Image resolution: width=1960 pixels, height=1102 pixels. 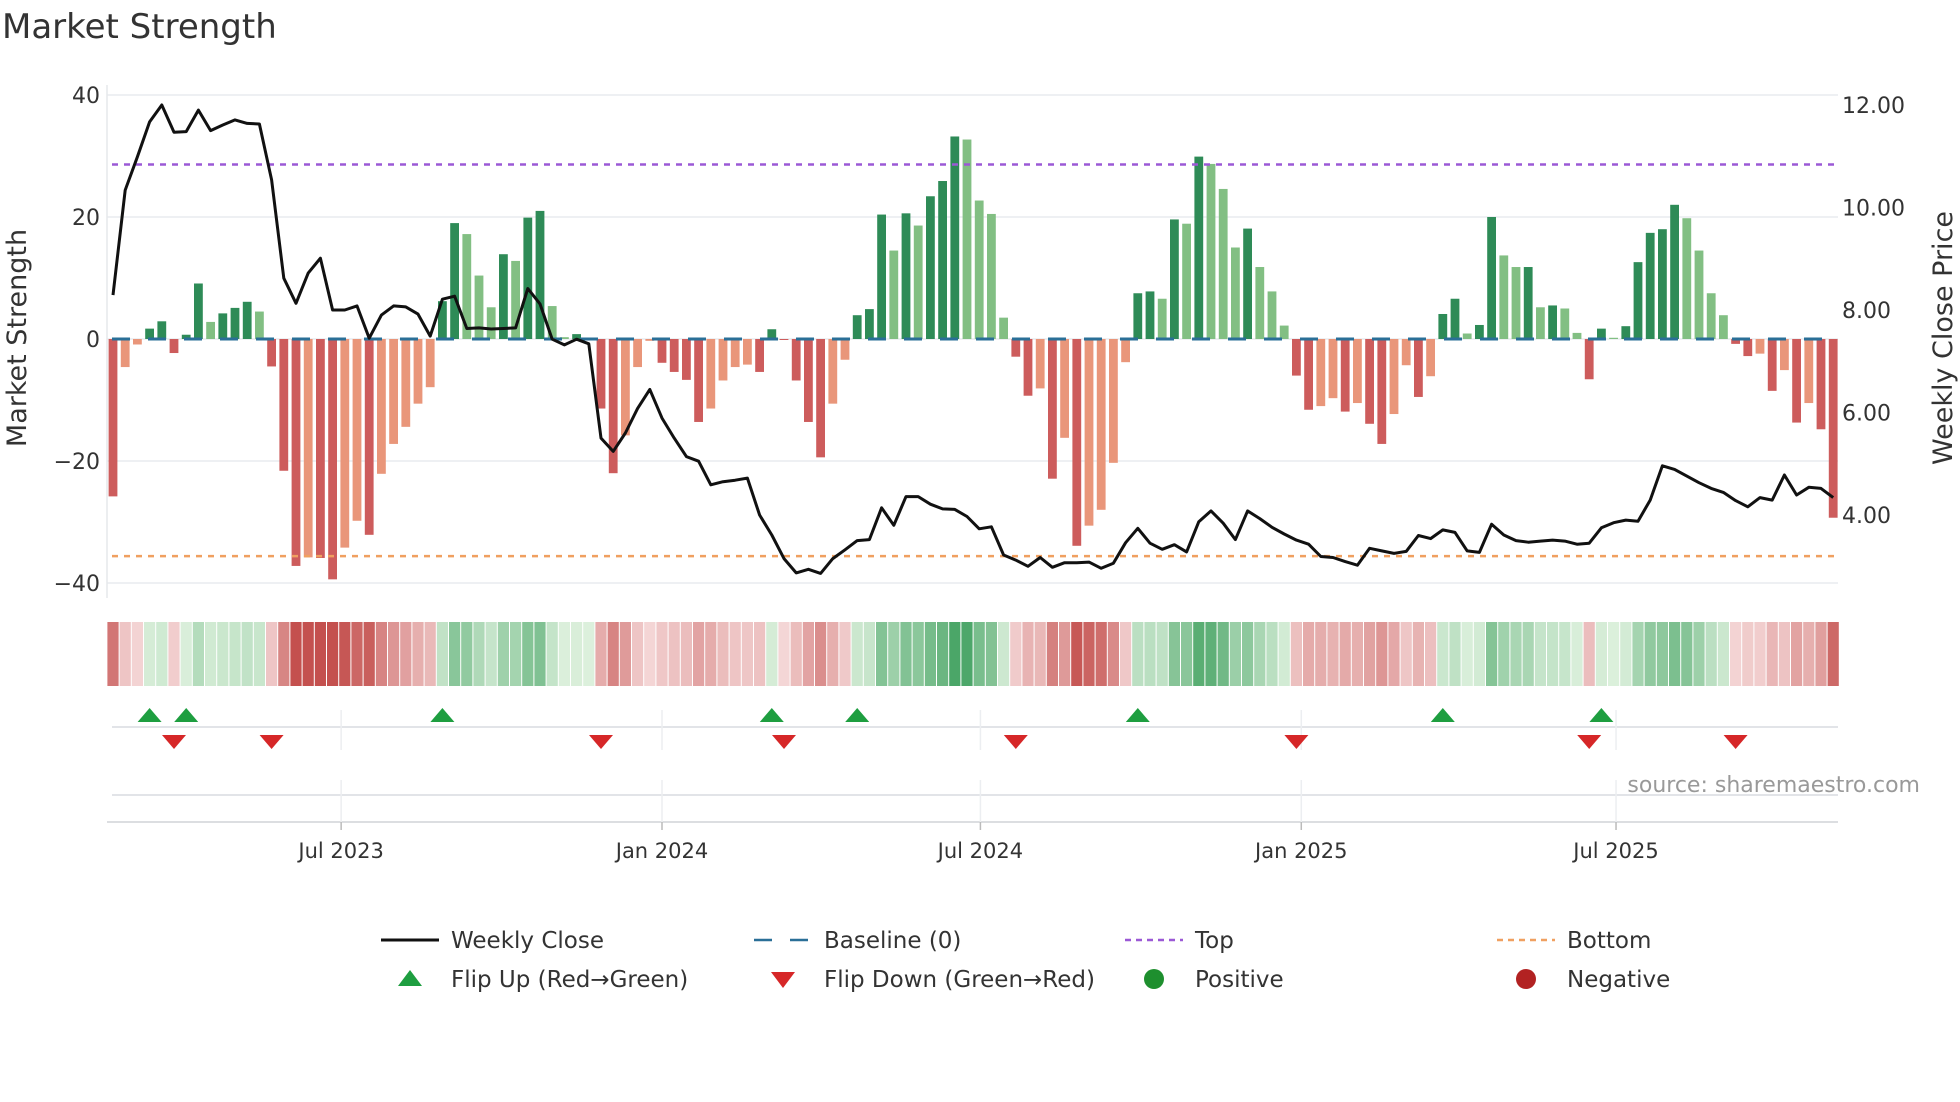 I want to click on y2-axis-label: Weekly Close Price, so click(x=1943, y=338).